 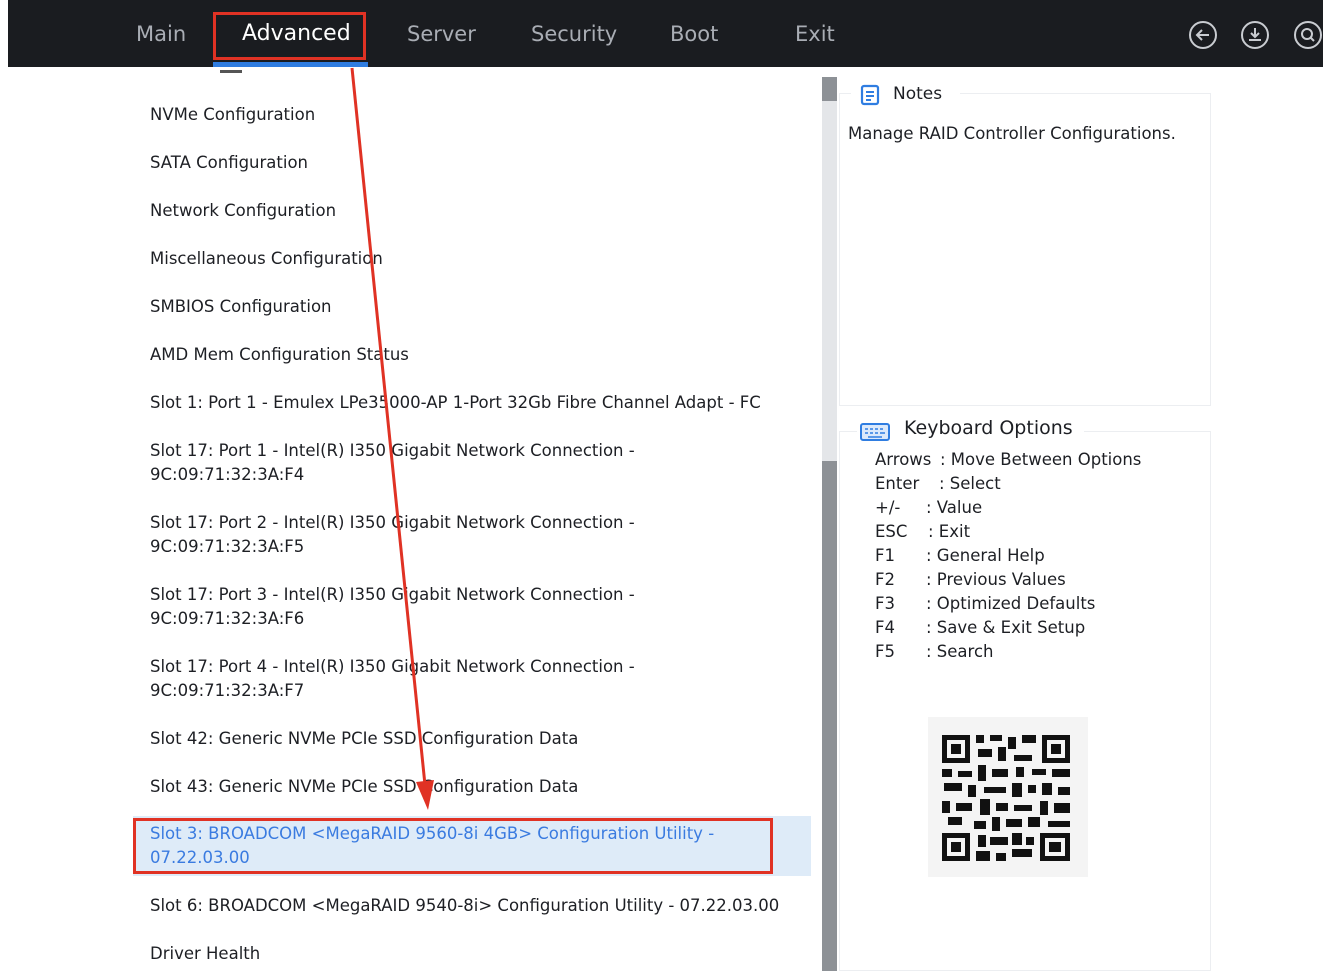 What do you see at coordinates (227, 546) in the screenshot?
I see `menu-item-mac: 9C:09:71:32:3A:F5` at bounding box center [227, 546].